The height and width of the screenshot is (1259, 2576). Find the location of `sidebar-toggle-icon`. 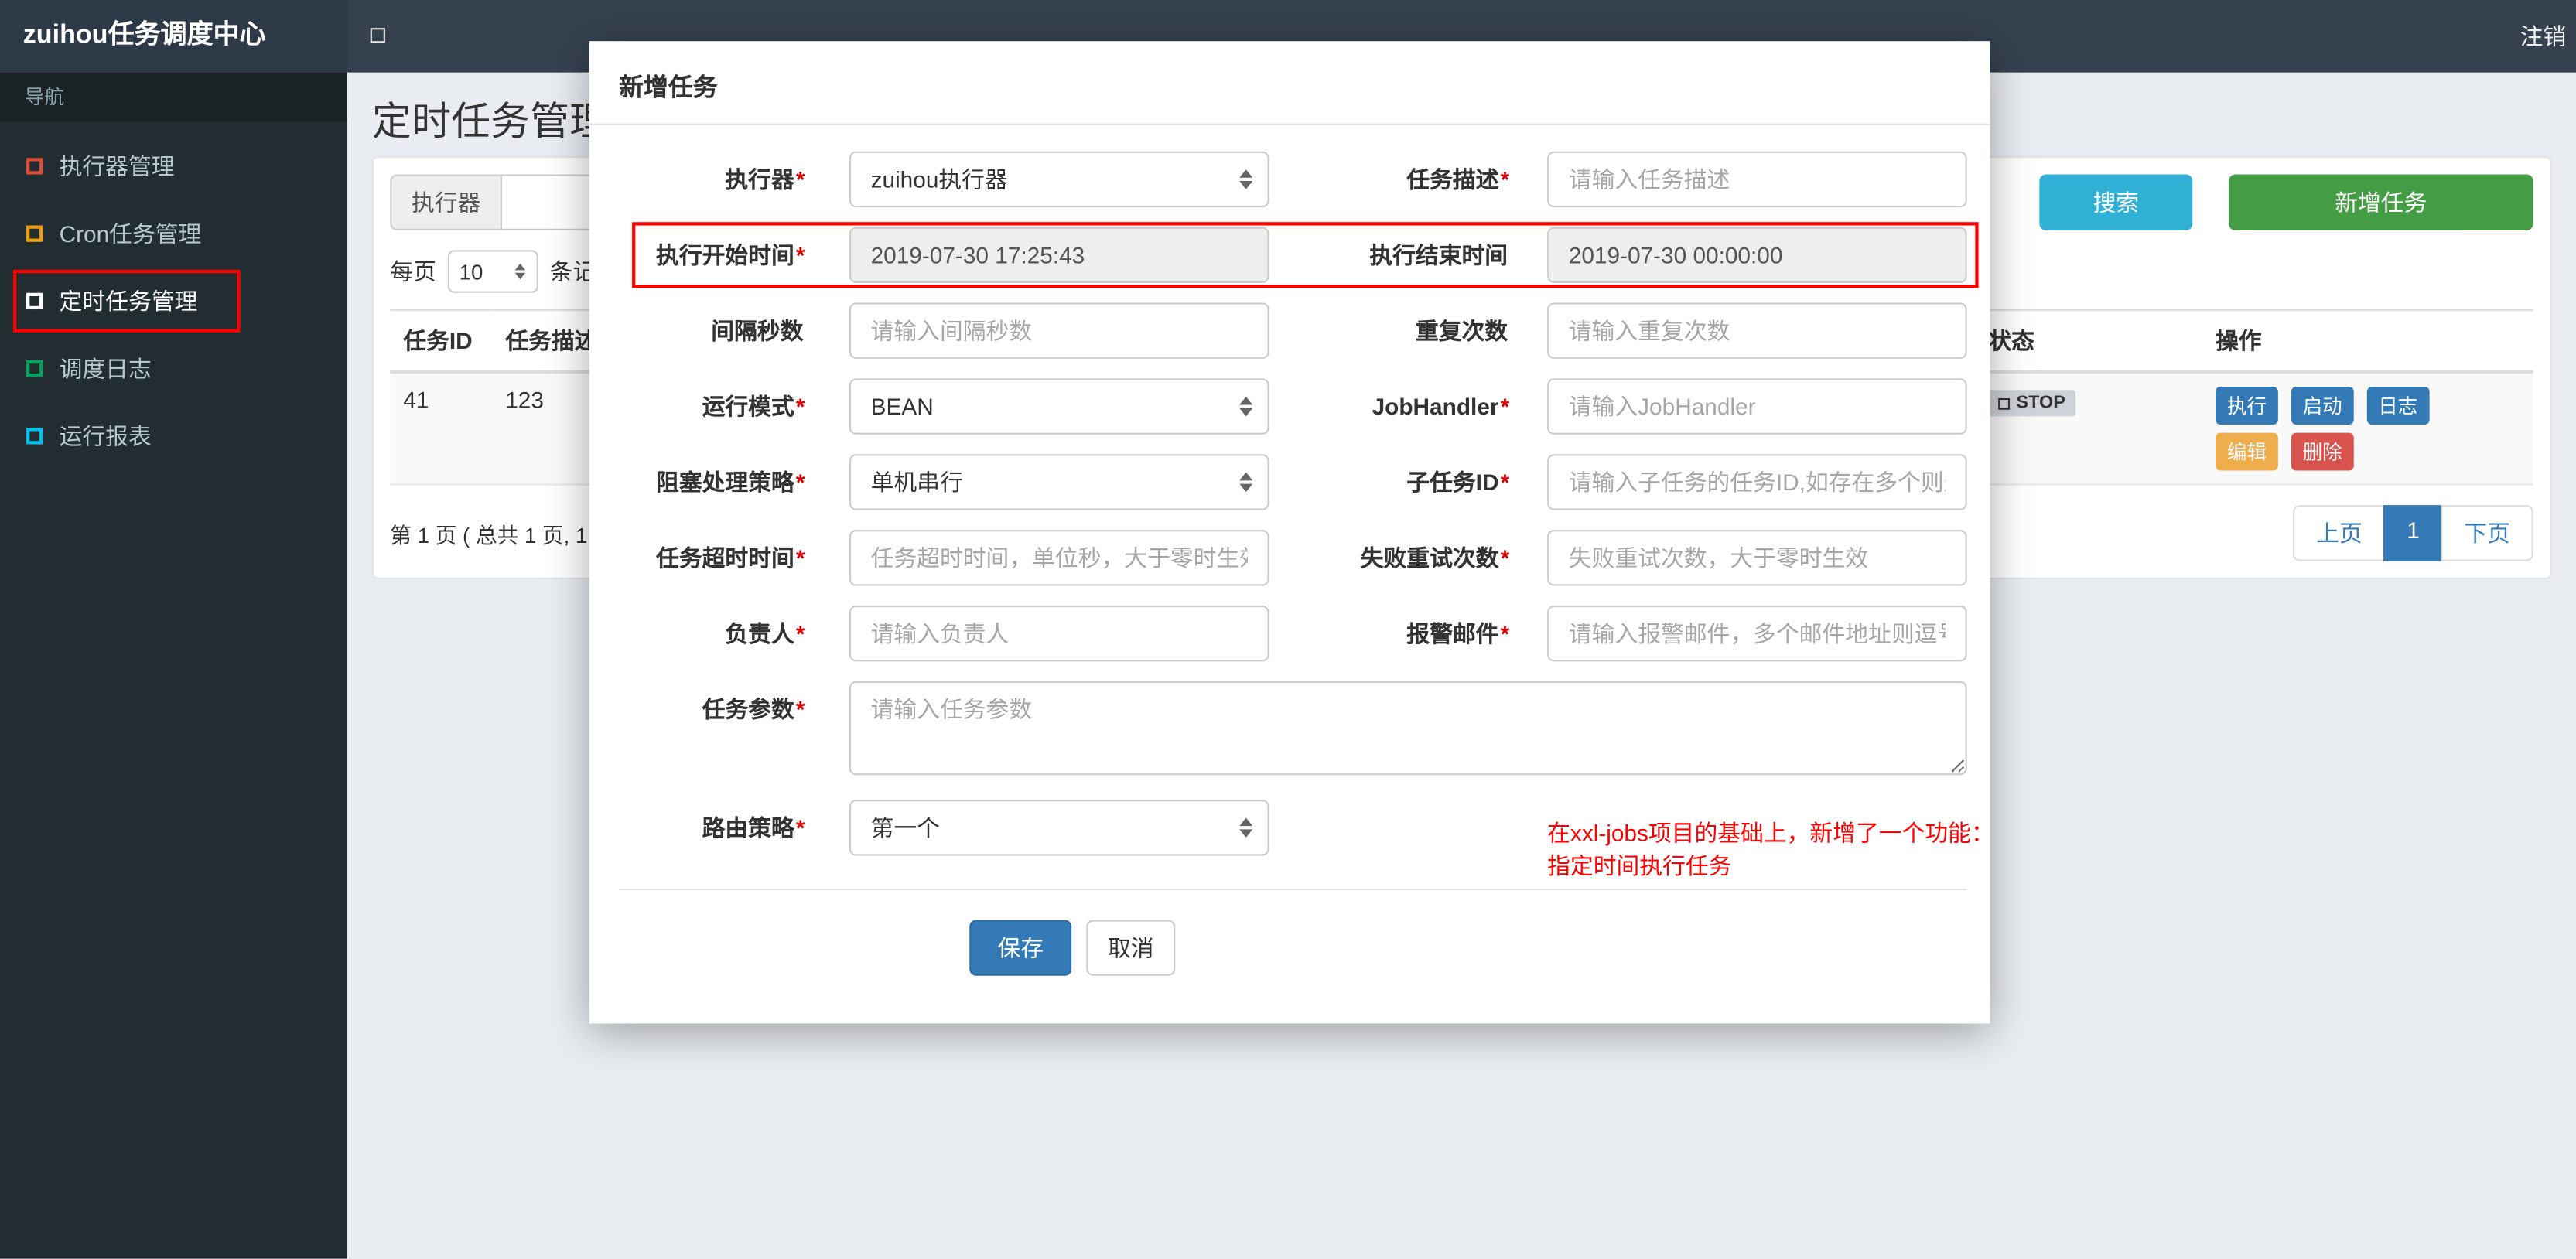

sidebar-toggle-icon is located at coordinates (377, 35).